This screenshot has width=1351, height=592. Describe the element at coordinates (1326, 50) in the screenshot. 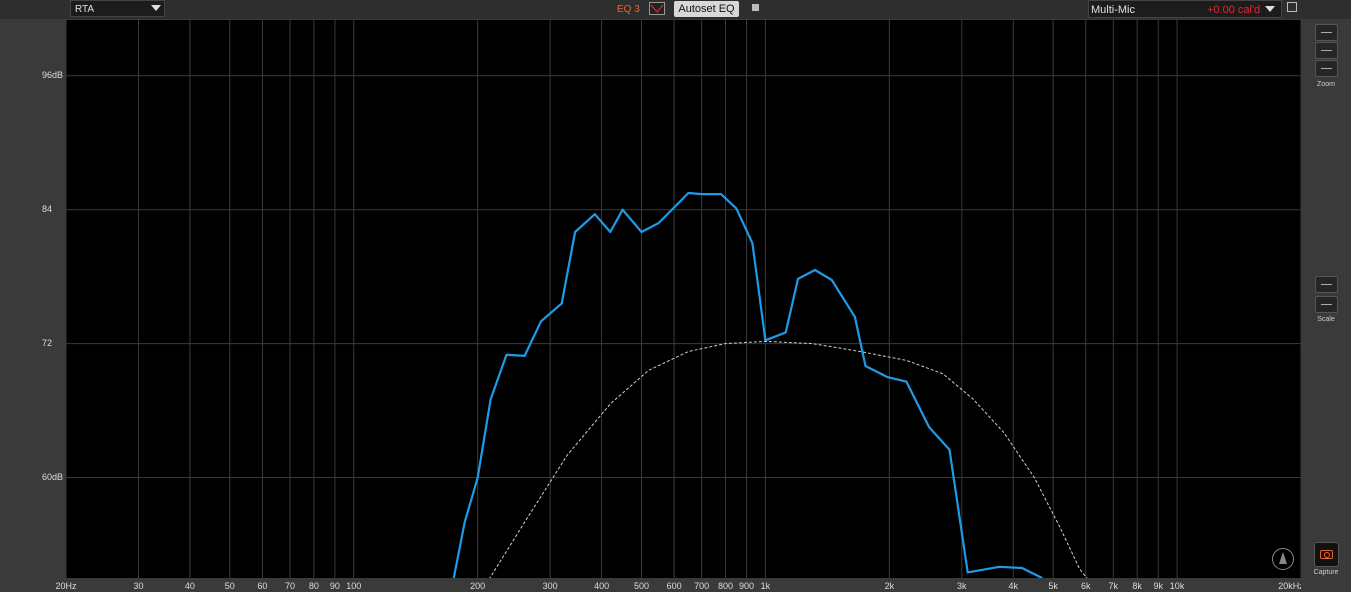

I see `zoom-fit-button` at that location.